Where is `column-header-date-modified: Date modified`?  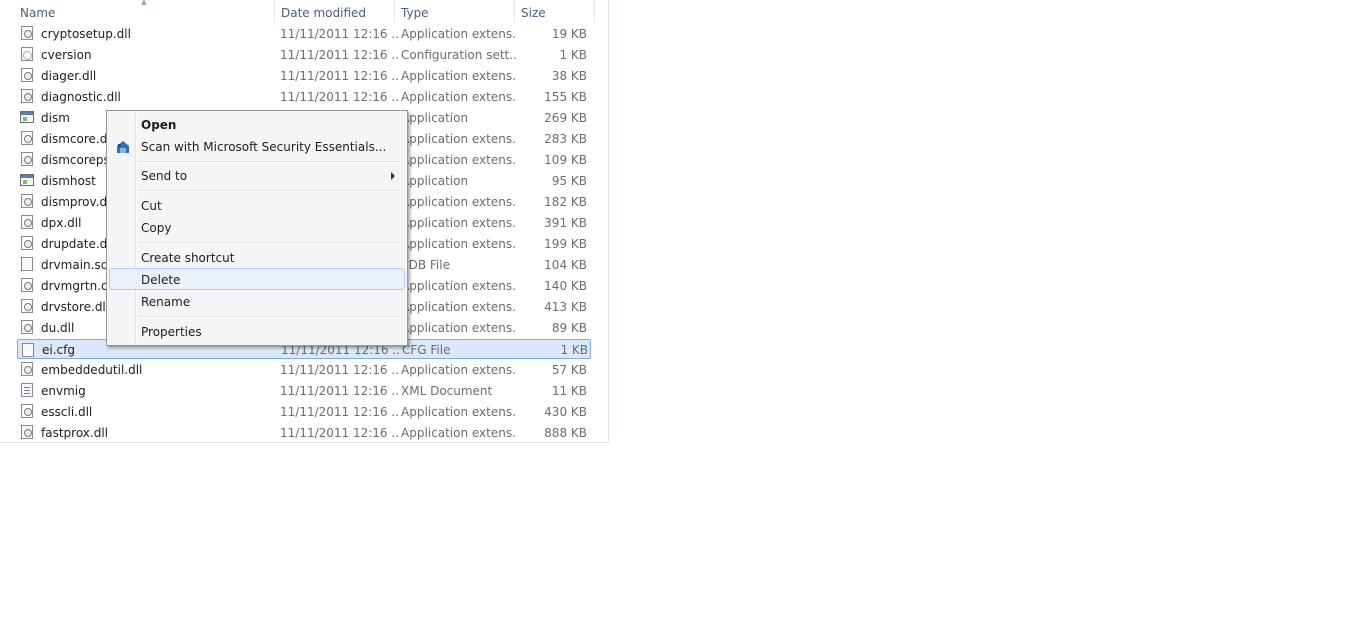
column-header-date-modified: Date modified is located at coordinates (335, 11).